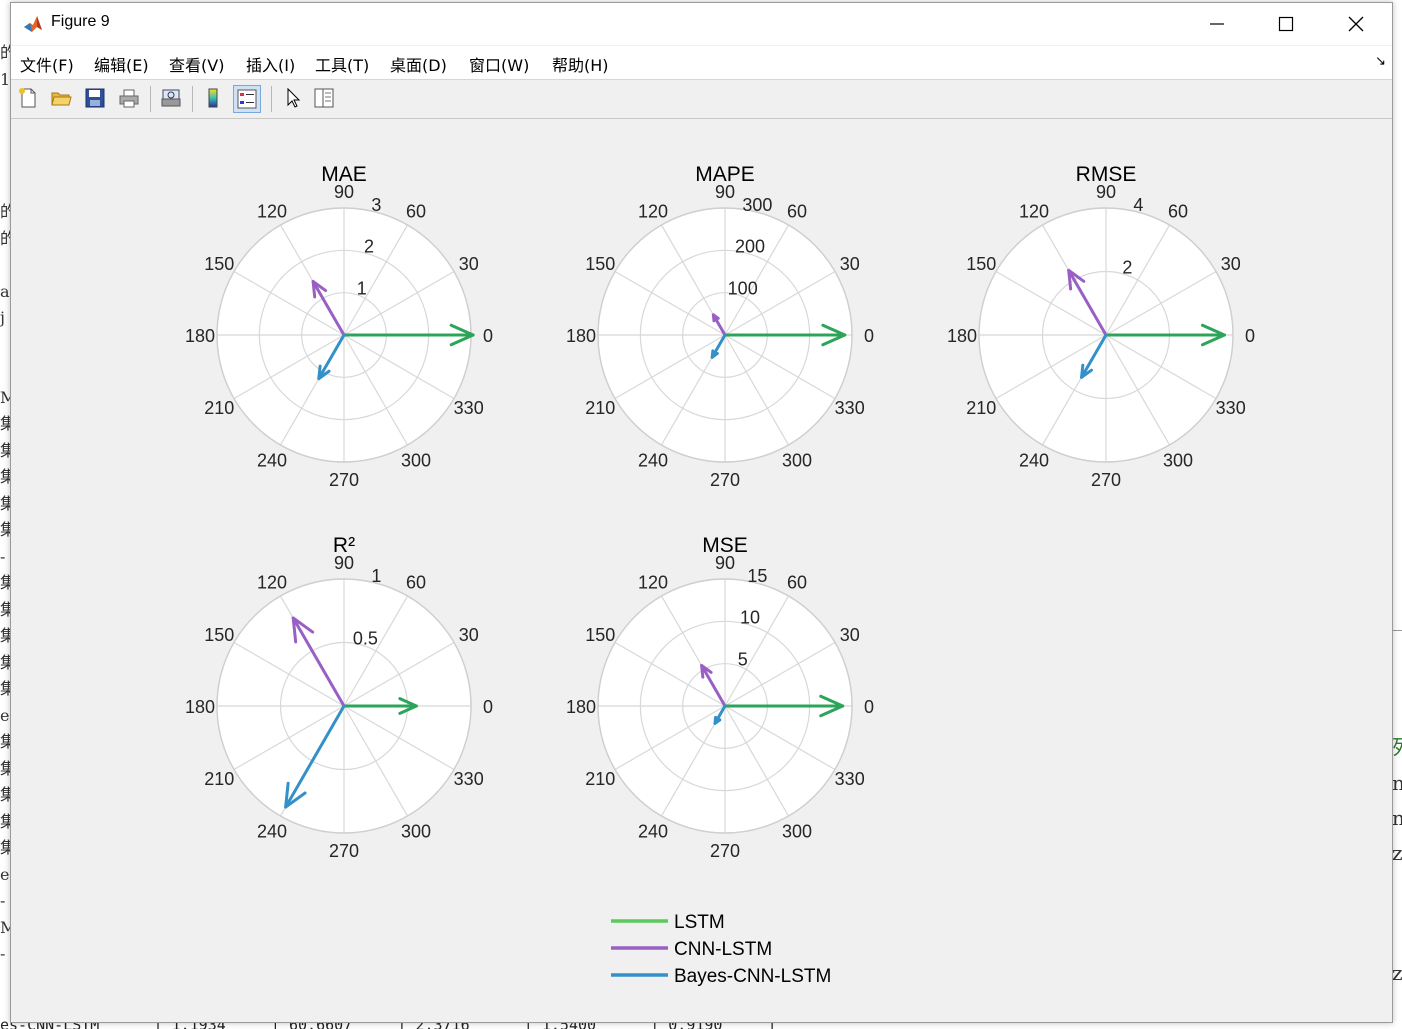  Describe the element at coordinates (750, 247) in the screenshot. I see `polar-radius-tick-label: 200` at that location.